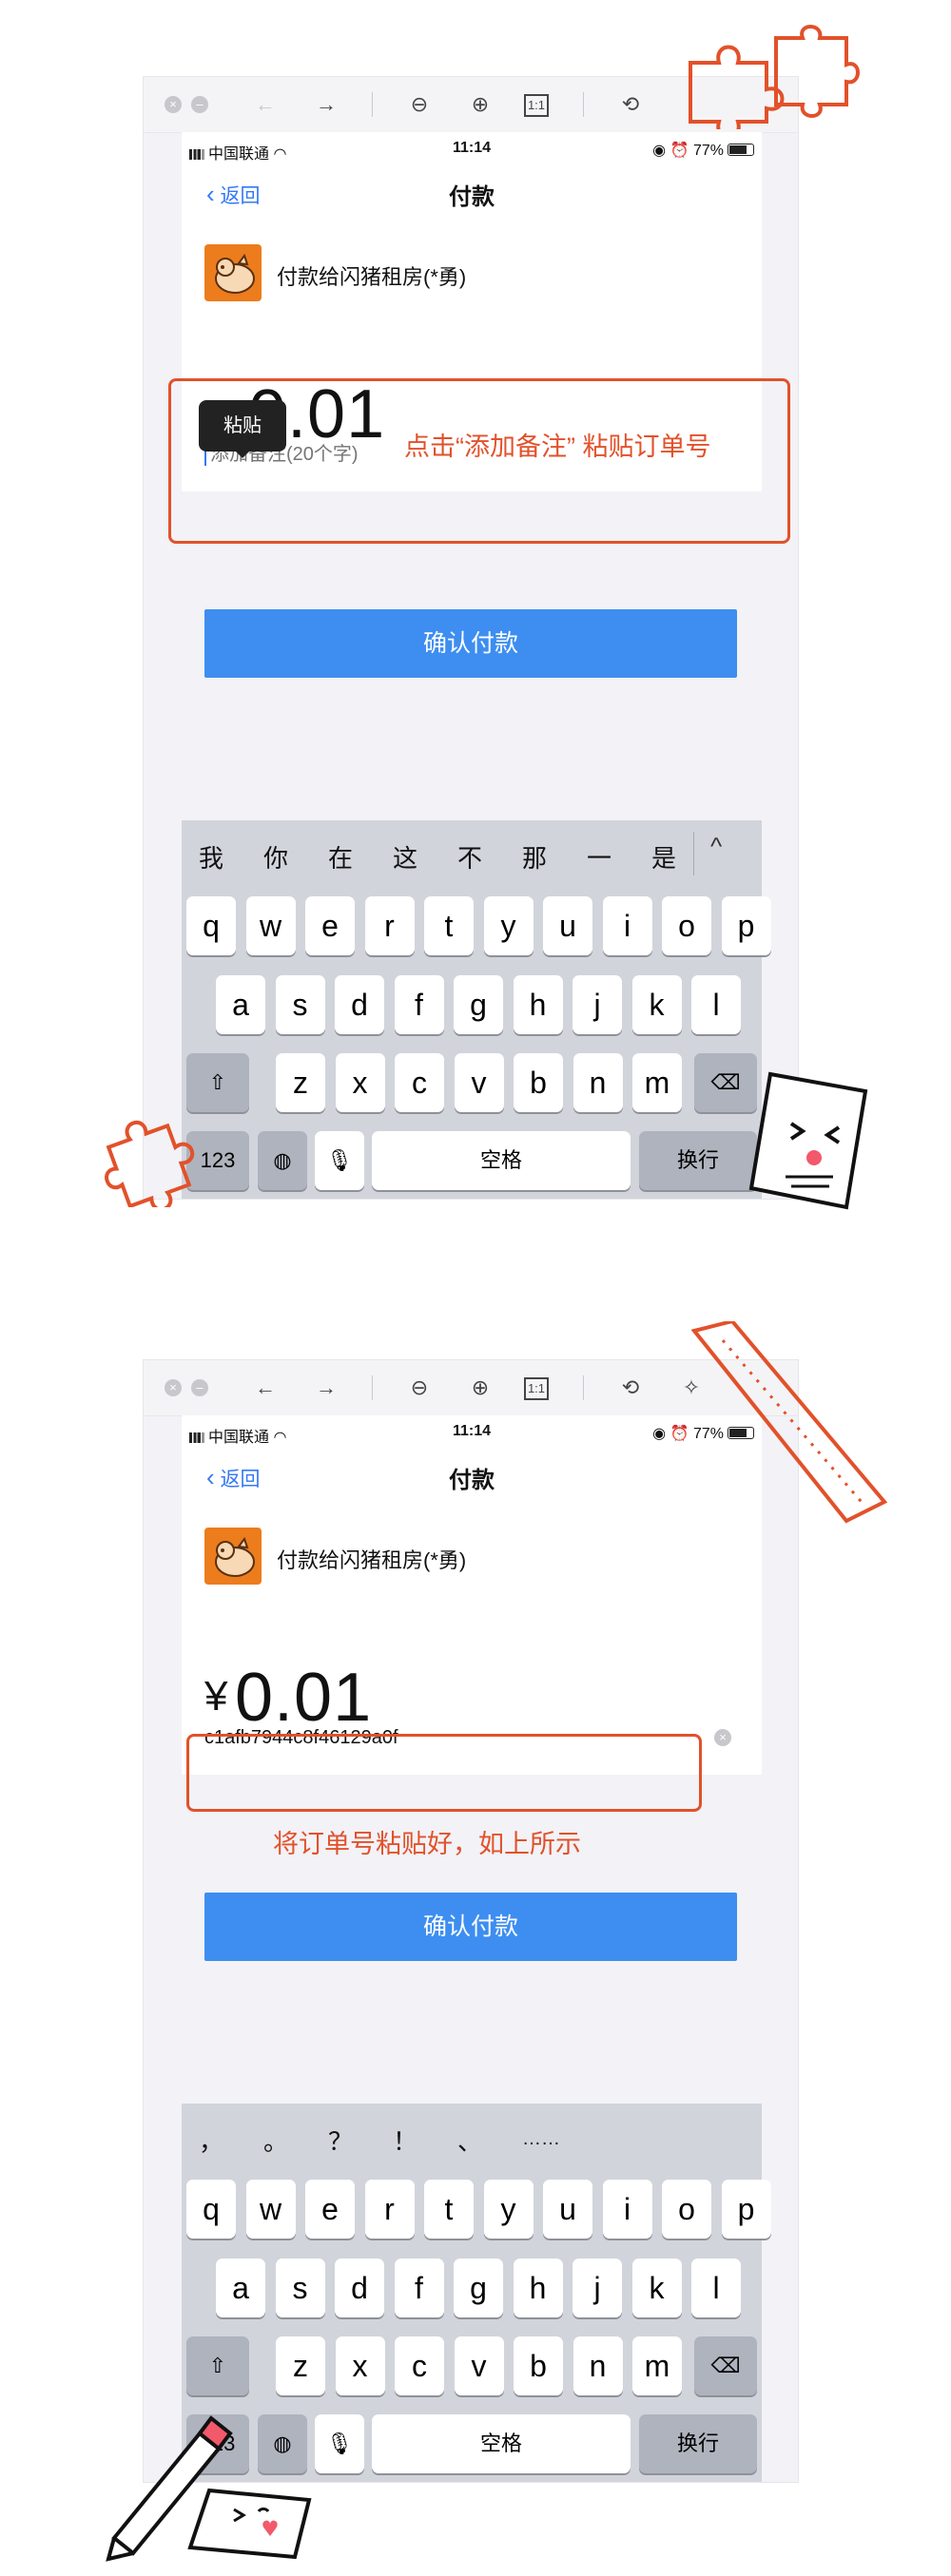  What do you see at coordinates (217, 2365) in the screenshot?
I see `shift-key-icon: ⇧` at bounding box center [217, 2365].